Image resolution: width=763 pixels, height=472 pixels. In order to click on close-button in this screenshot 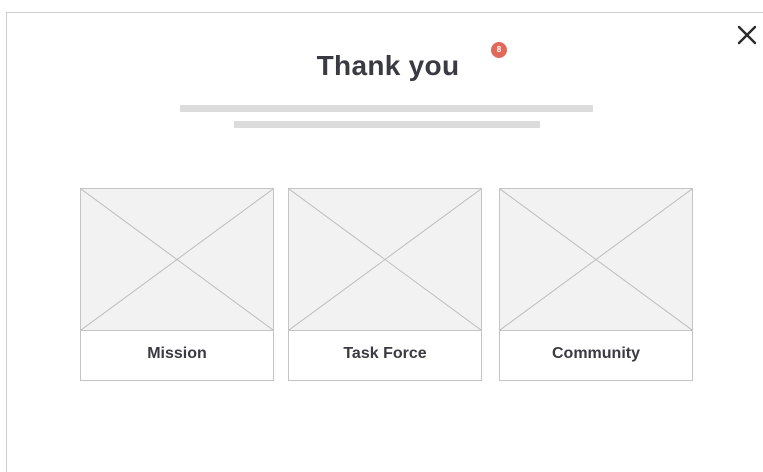, I will do `click(747, 35)`.